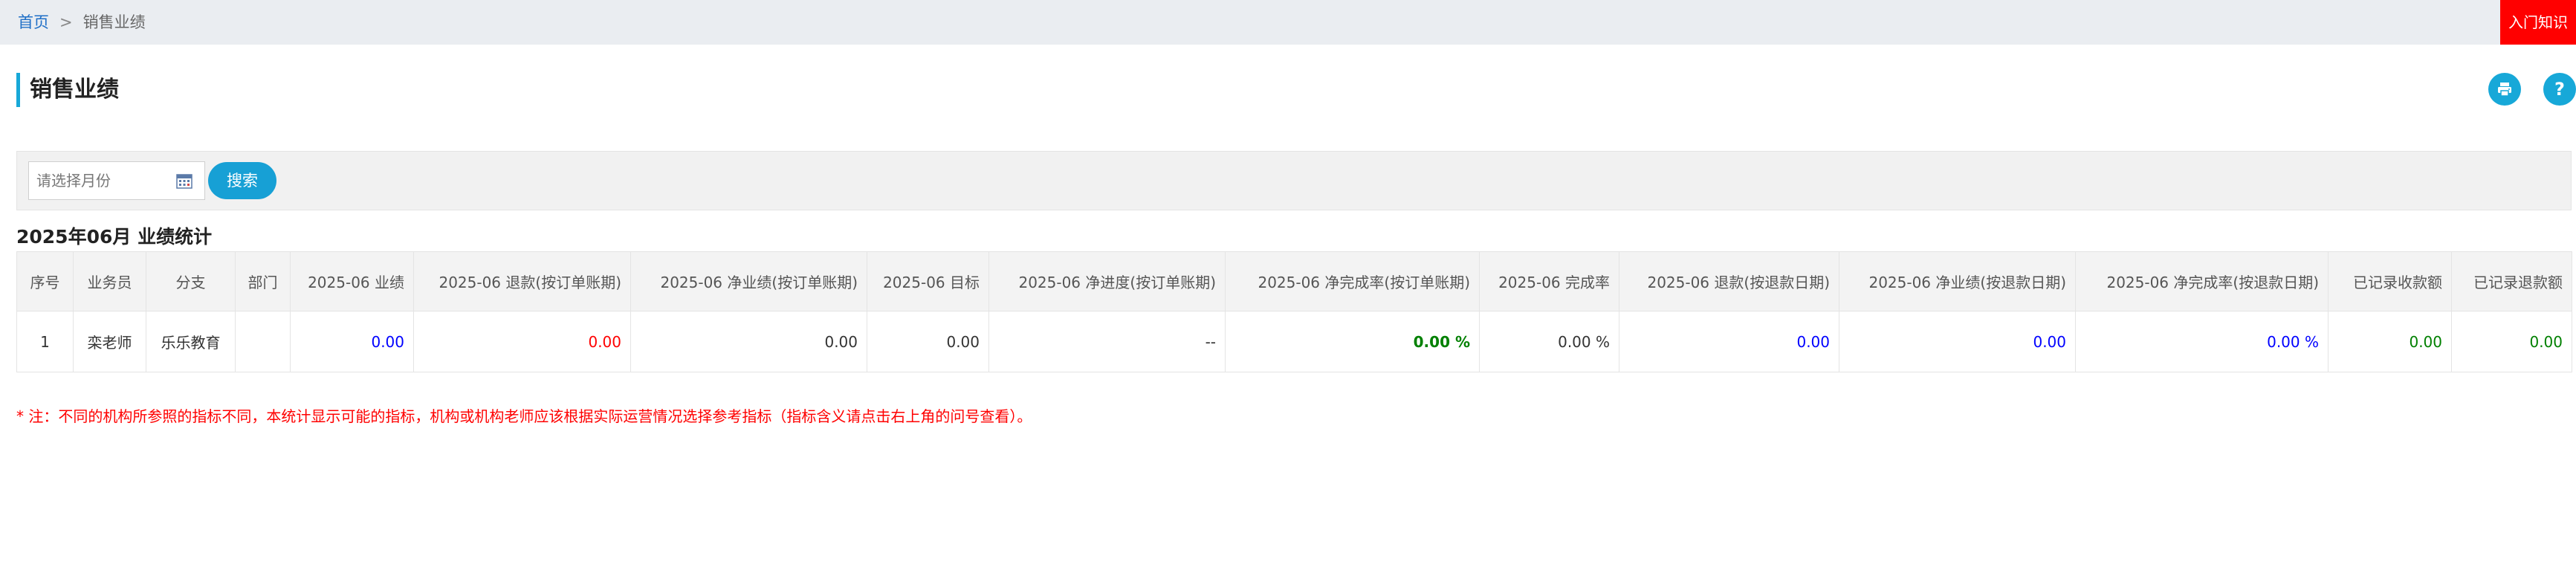 Image resolution: width=2576 pixels, height=562 pixels. I want to click on column-header: 分支, so click(191, 281).